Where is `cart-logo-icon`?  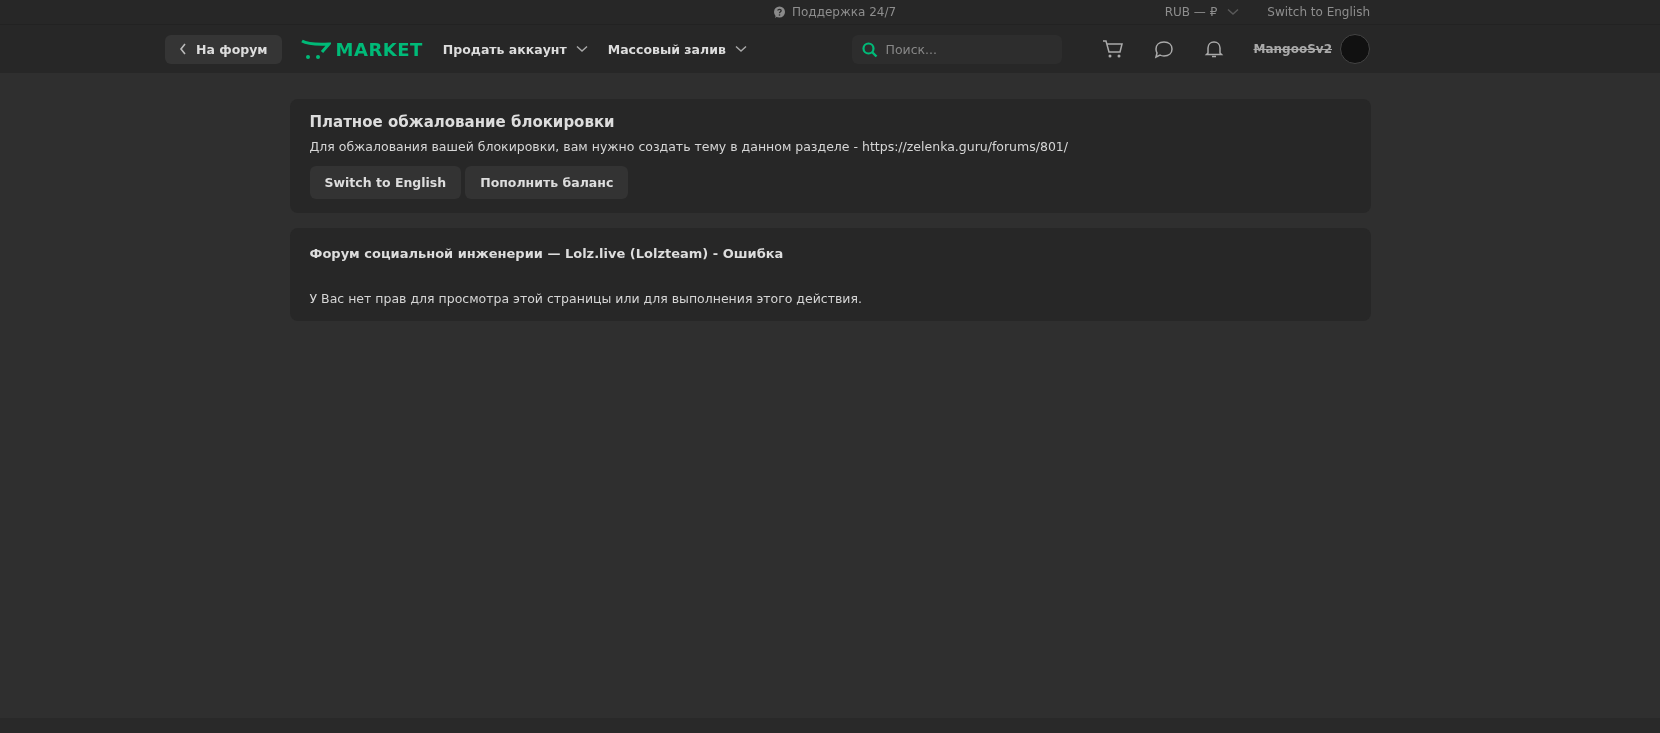
cart-logo-icon is located at coordinates (315, 49).